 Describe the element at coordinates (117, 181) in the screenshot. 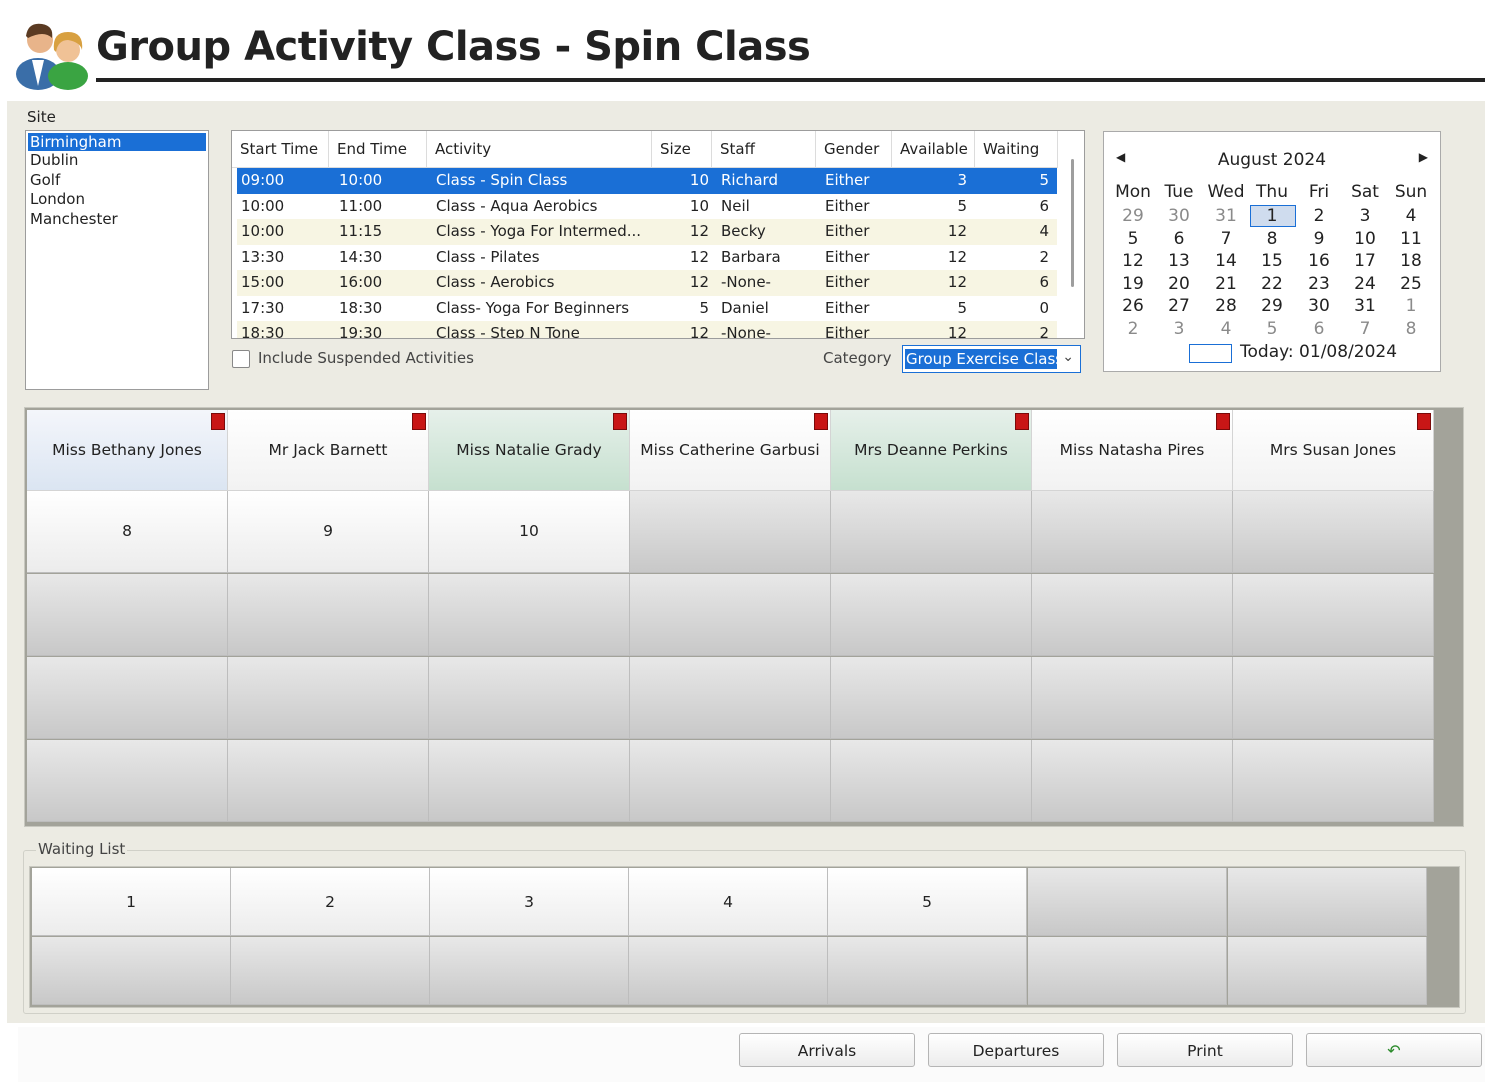

I see `site-item: Golf` at that location.